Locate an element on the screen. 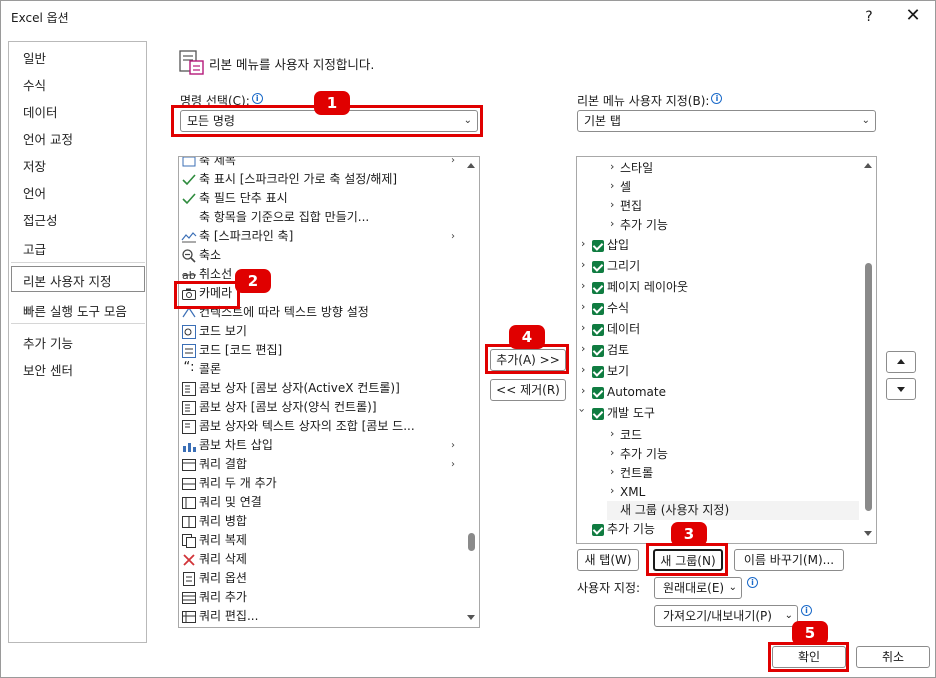  combo-chart-icon is located at coordinates (189, 447).